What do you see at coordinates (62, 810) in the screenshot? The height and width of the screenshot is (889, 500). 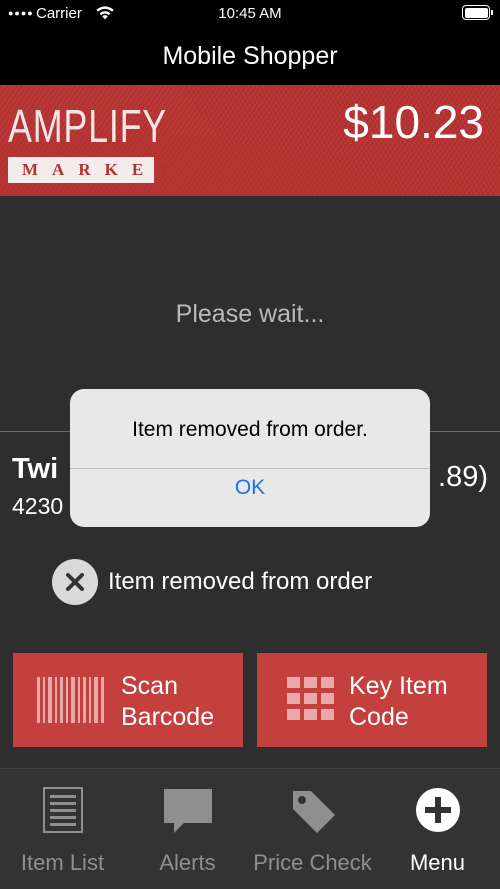 I see `list-icon` at bounding box center [62, 810].